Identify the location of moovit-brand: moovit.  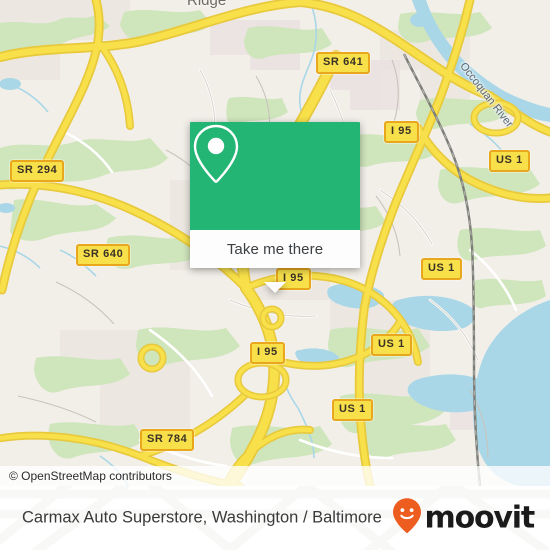
(464, 518).